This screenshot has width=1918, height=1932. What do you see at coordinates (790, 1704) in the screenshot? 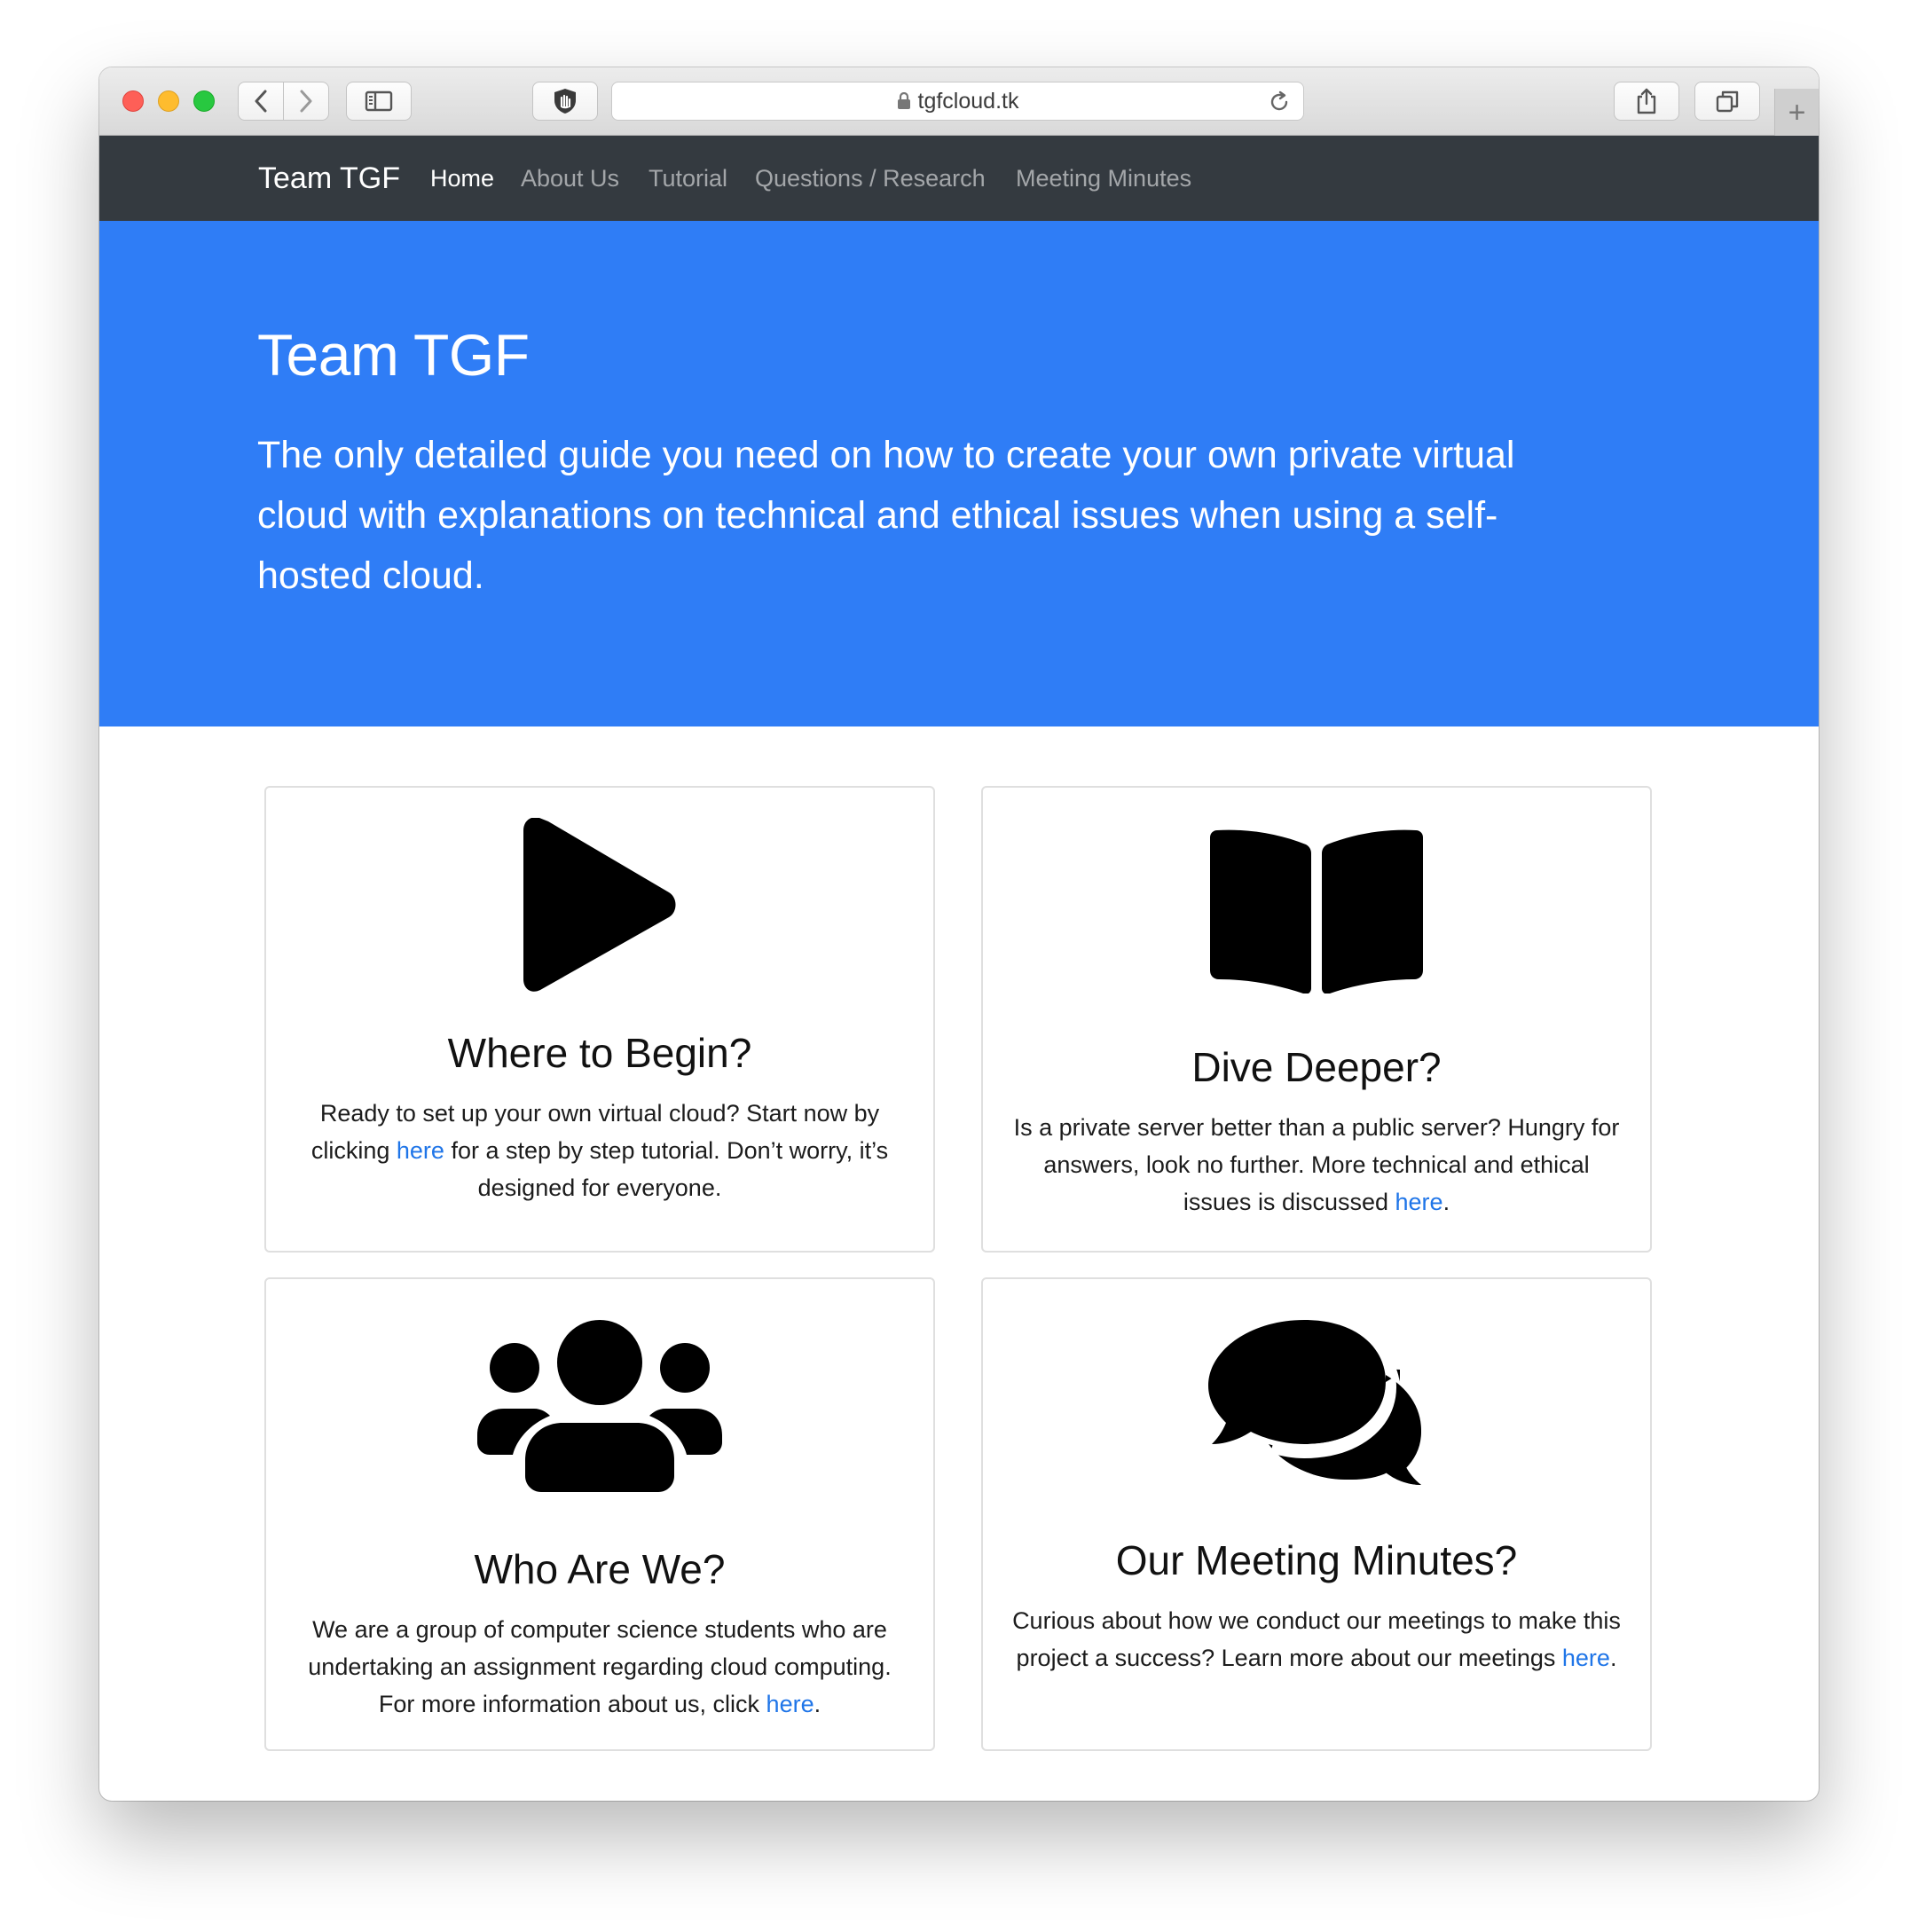
I see `about-us-link: here` at bounding box center [790, 1704].